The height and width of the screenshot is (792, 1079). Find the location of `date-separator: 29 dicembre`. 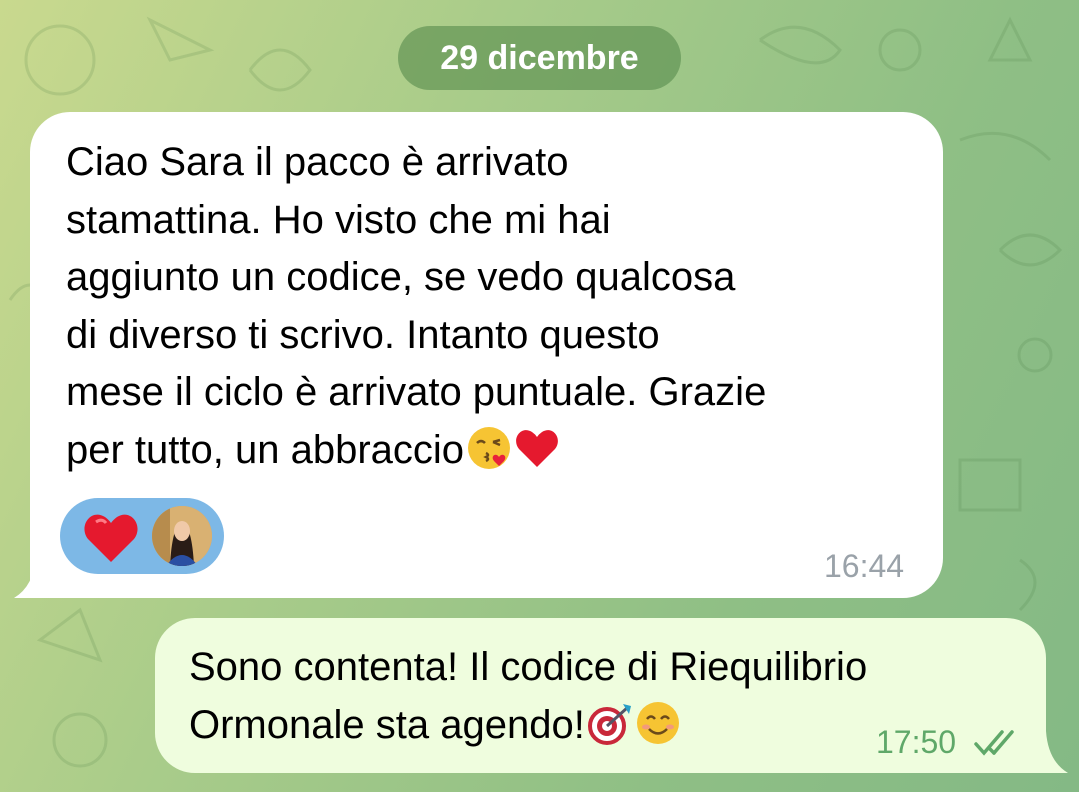

date-separator: 29 dicembre is located at coordinates (539, 58).